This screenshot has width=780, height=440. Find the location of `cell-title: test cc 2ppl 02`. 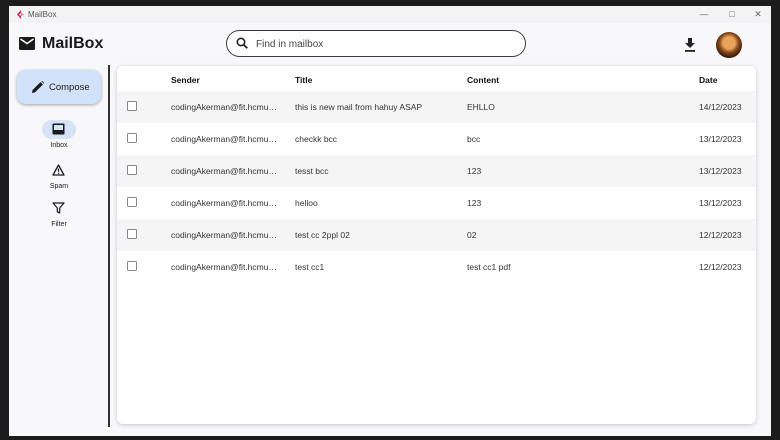

cell-title: test cc 2ppl 02 is located at coordinates (322, 235).